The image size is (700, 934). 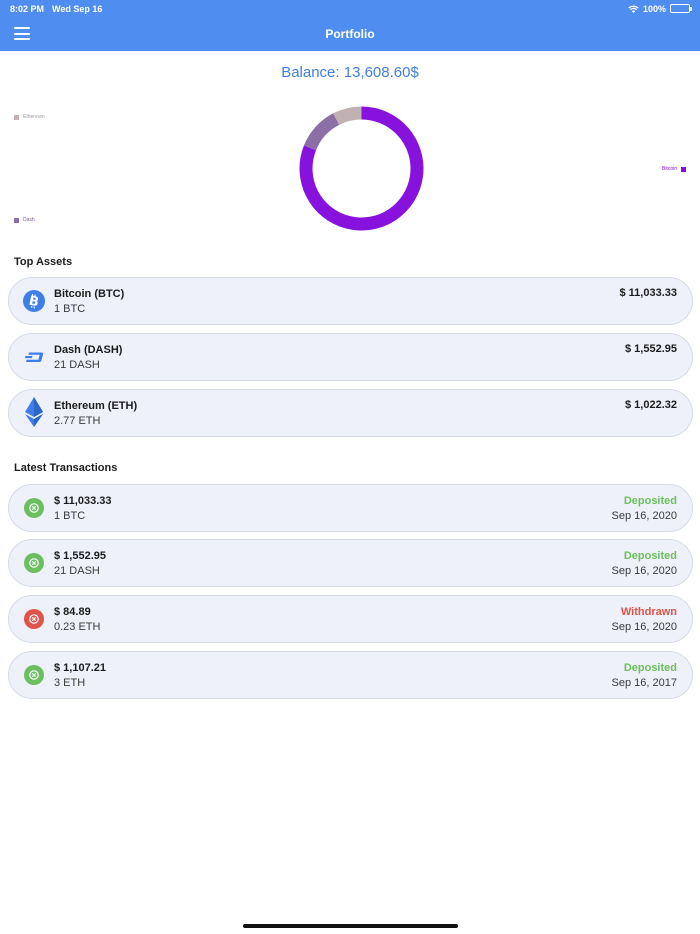 I want to click on withdraw-status-icon, so click(x=34, y=619).